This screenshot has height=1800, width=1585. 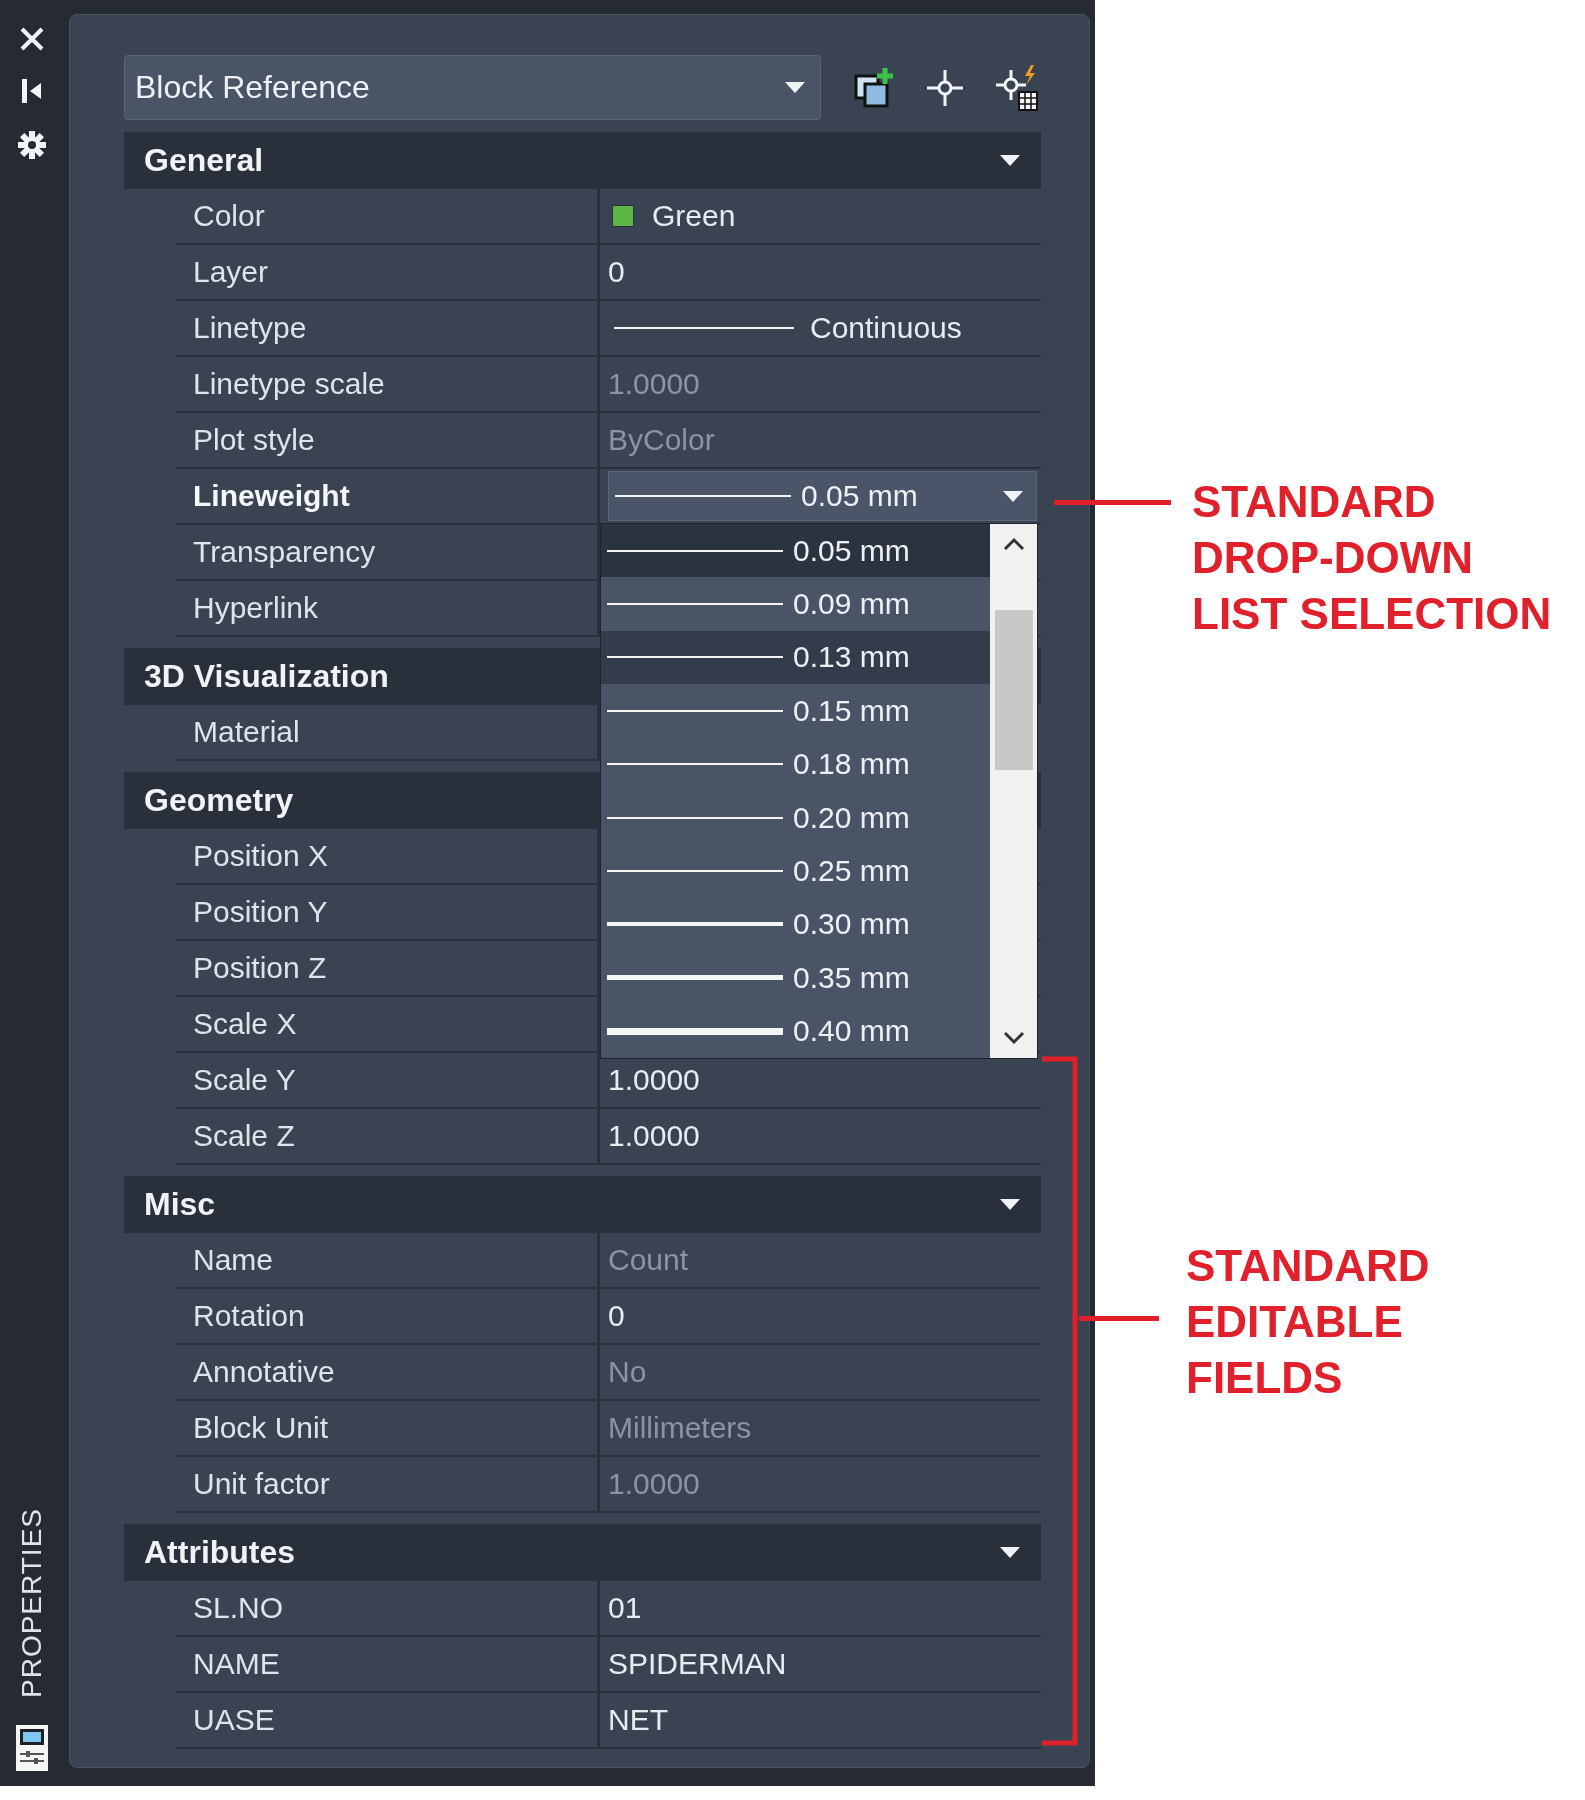 I want to click on dropdown-option: 0.05 mm, so click(x=795, y=551).